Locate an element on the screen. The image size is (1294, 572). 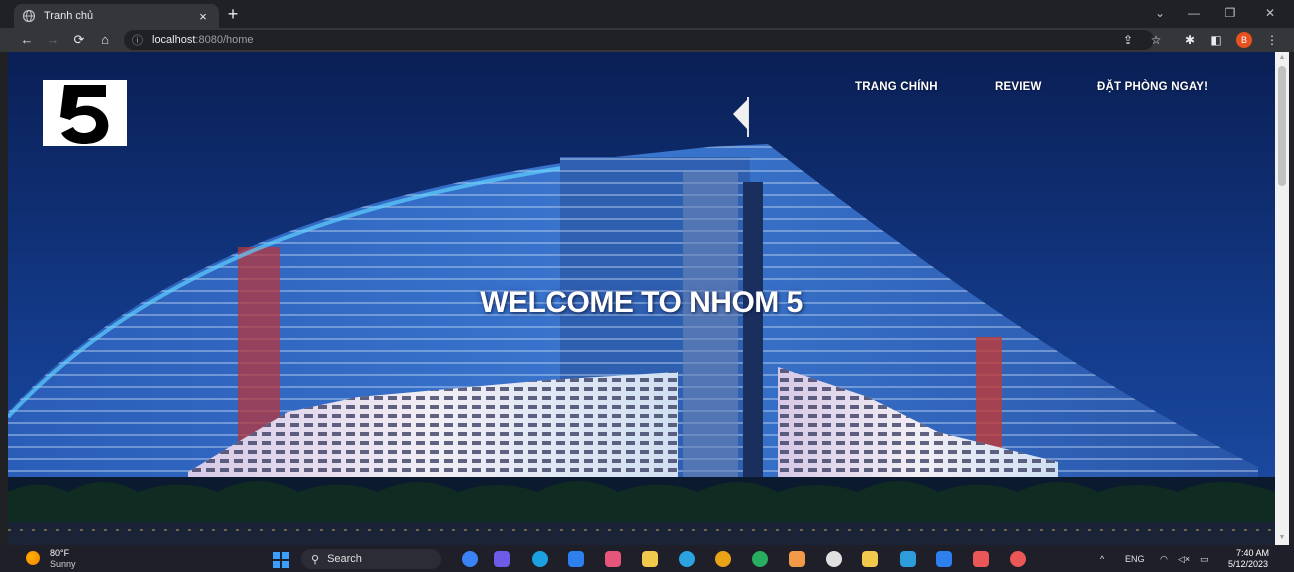
bookmark-star-icon: ☆ is located at coordinates (1156, 40).